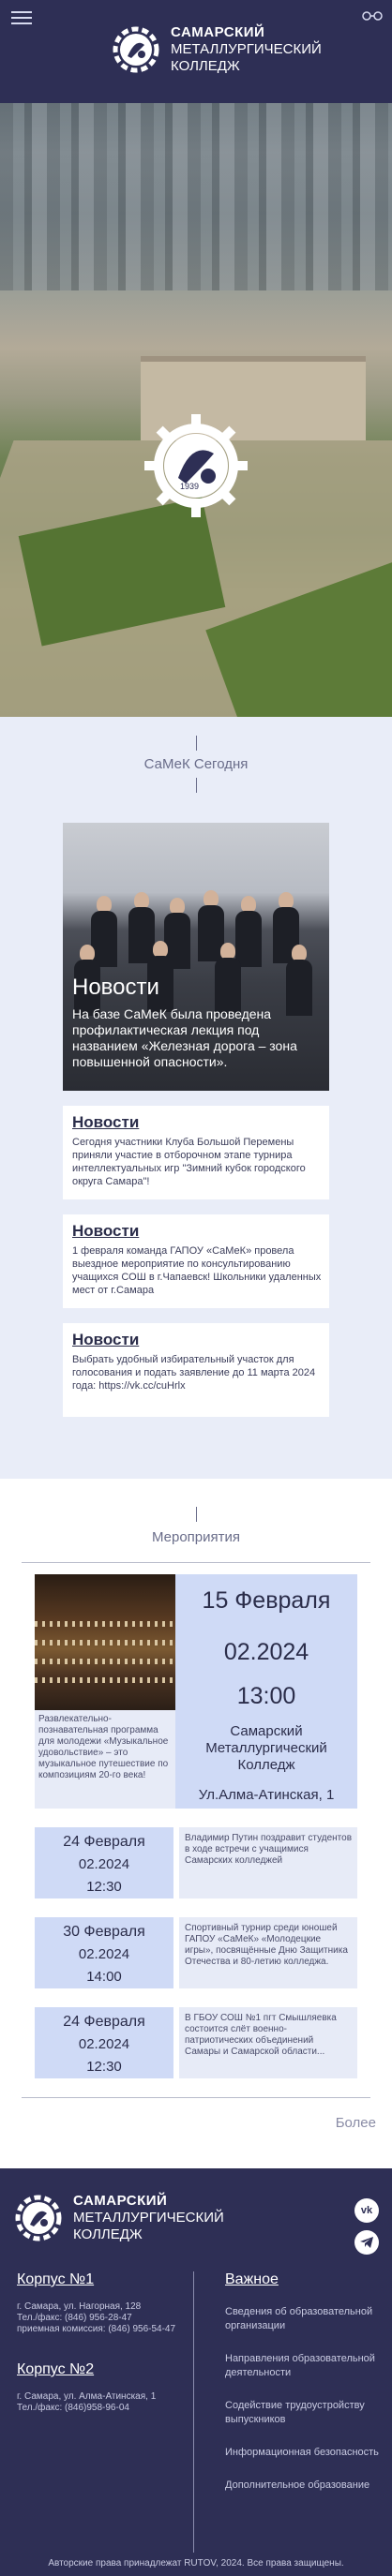  I want to click on footer-college-name-line3: КОЛЛЕДЖ, so click(108, 2234).